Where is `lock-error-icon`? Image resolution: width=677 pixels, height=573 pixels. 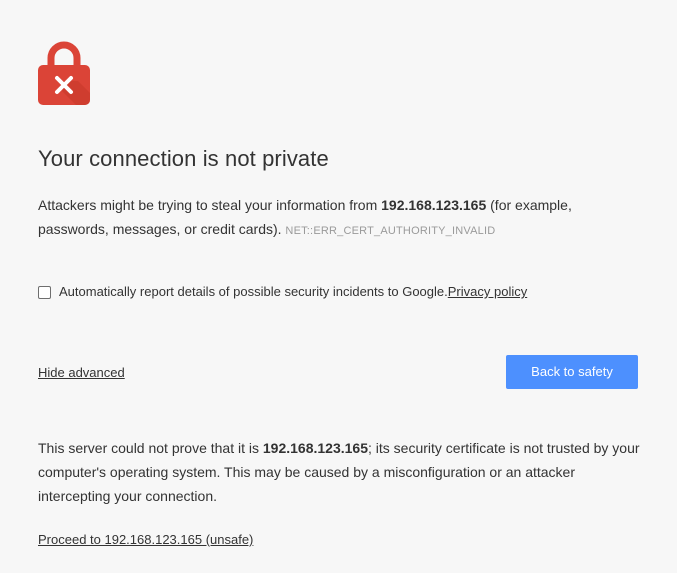 lock-error-icon is located at coordinates (64, 73).